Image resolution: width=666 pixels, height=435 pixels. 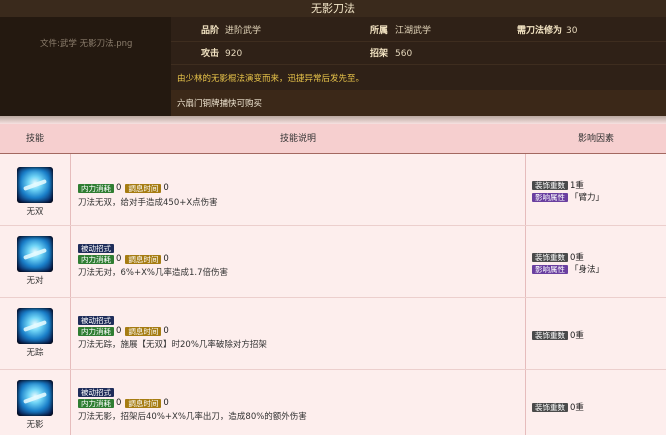 I want to click on grade-label: 品阶, so click(x=210, y=31).